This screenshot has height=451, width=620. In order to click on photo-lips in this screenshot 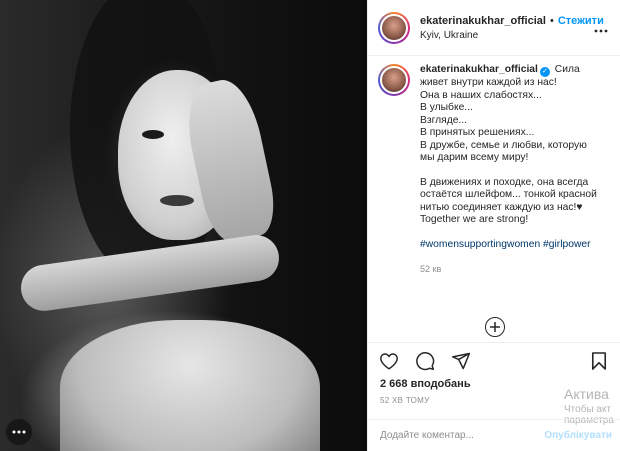, I will do `click(177, 200)`.